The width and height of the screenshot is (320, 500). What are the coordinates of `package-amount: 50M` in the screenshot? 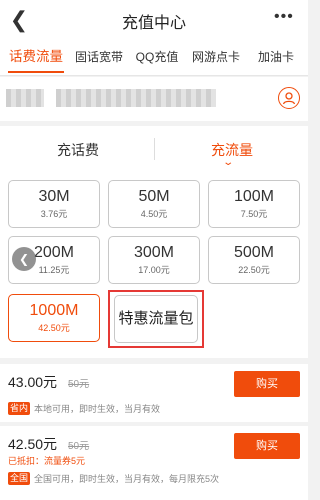 It's located at (154, 196).